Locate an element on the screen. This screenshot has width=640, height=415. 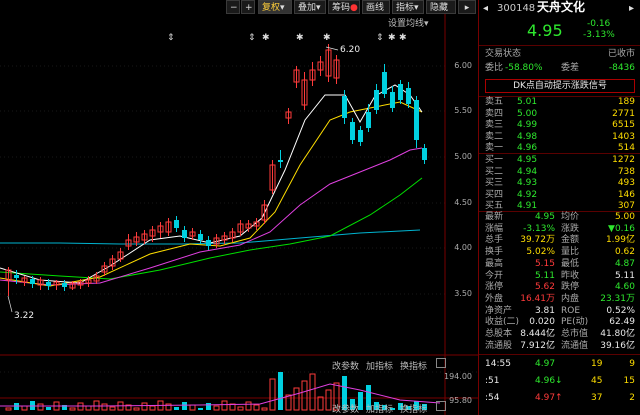
high-price-label: 6.20 is located at coordinates (350, 50).